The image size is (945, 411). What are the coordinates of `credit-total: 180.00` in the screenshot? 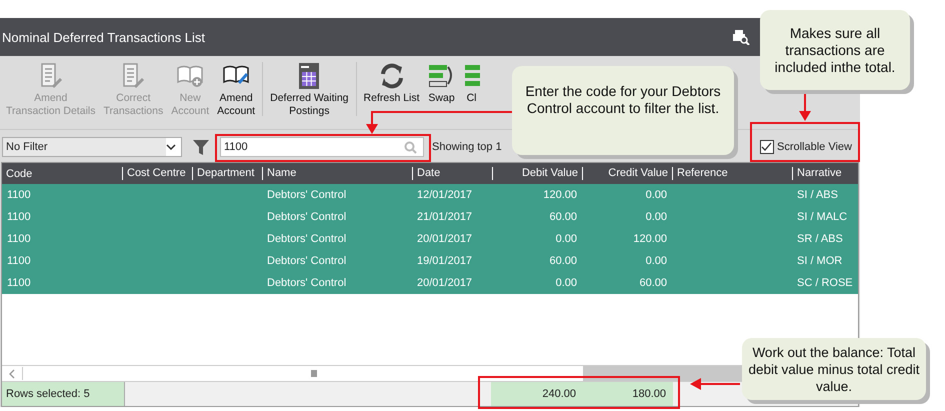 It's located at (649, 394).